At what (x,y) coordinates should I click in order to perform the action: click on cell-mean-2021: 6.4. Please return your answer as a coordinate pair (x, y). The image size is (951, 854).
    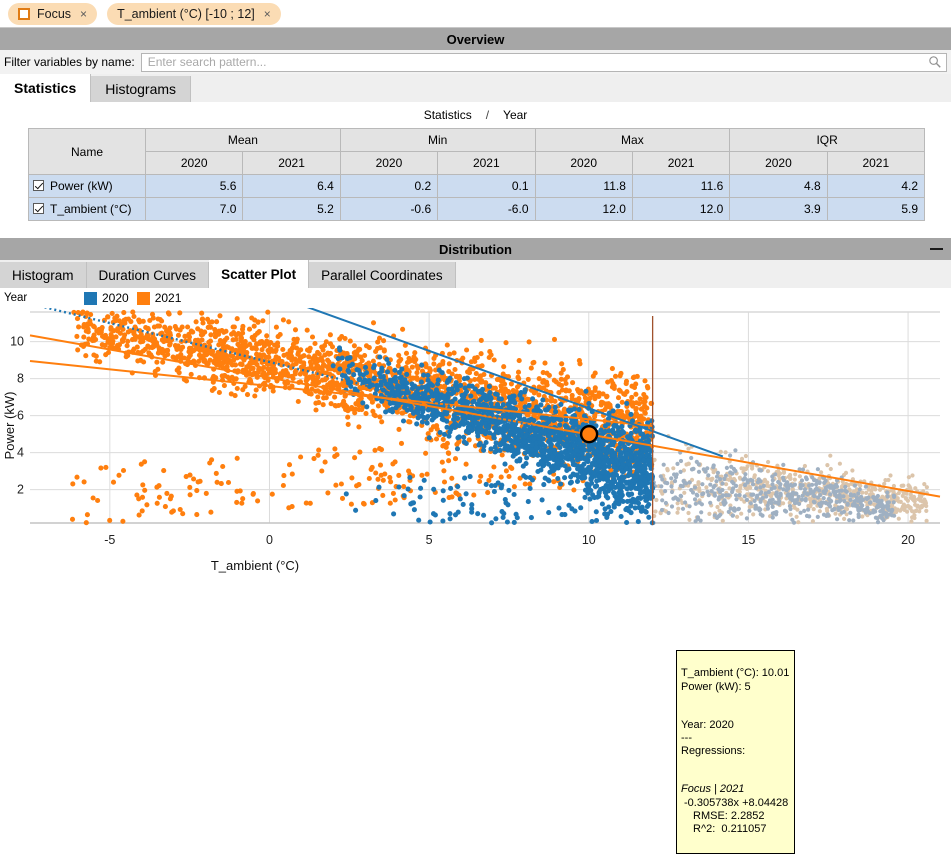
    Looking at the image, I should click on (291, 186).